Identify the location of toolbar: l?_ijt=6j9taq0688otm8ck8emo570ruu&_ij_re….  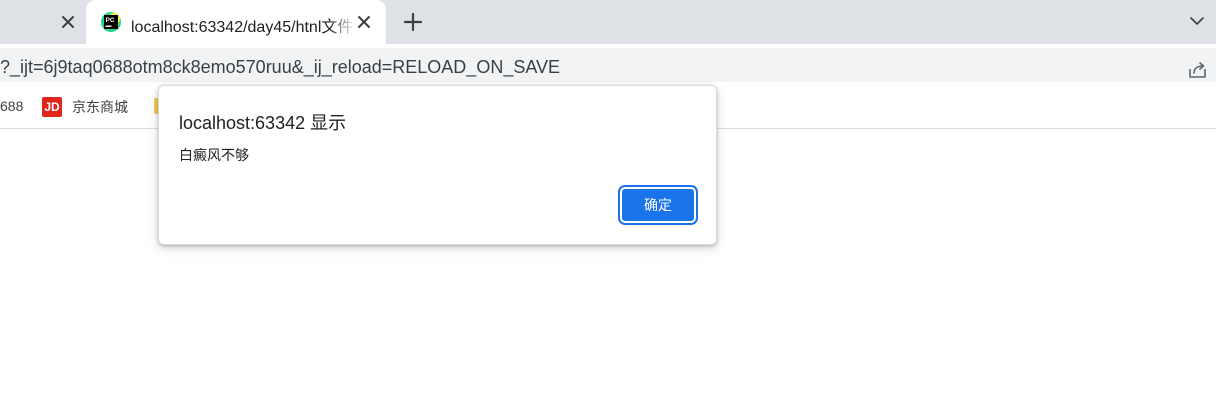
(608, 65).